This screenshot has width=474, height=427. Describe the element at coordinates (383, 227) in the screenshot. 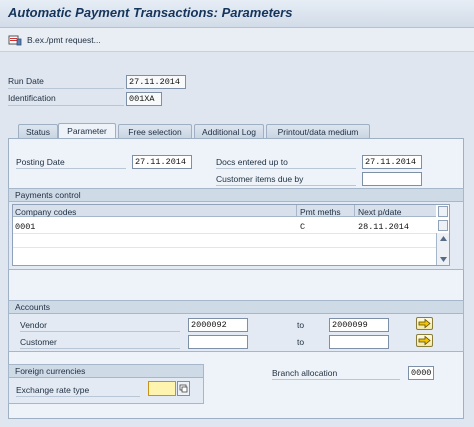

I see `row-next-pdate: 28.11.2014` at that location.